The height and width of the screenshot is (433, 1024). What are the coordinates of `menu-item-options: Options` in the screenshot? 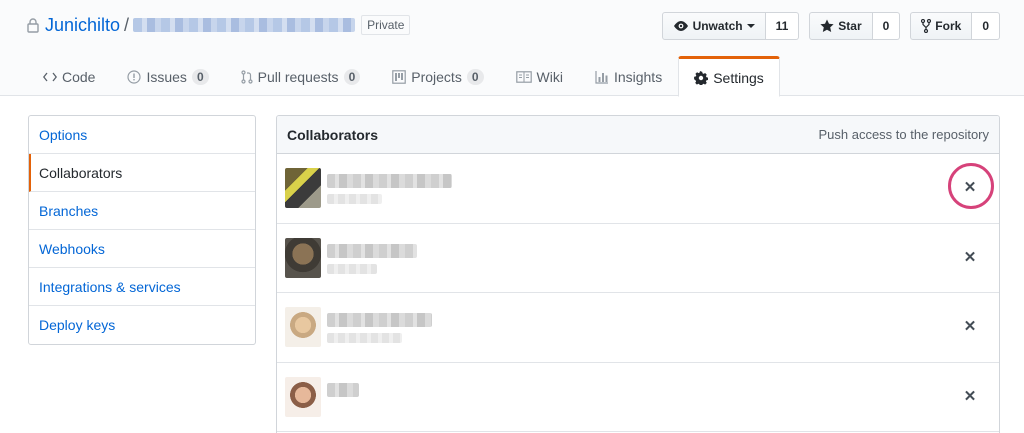 It's located at (142, 135).